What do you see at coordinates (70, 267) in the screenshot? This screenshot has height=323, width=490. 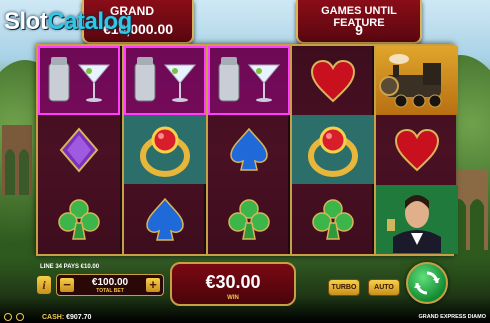 I see `line-win-text: LINE 34 PAYS €10.00` at bounding box center [70, 267].